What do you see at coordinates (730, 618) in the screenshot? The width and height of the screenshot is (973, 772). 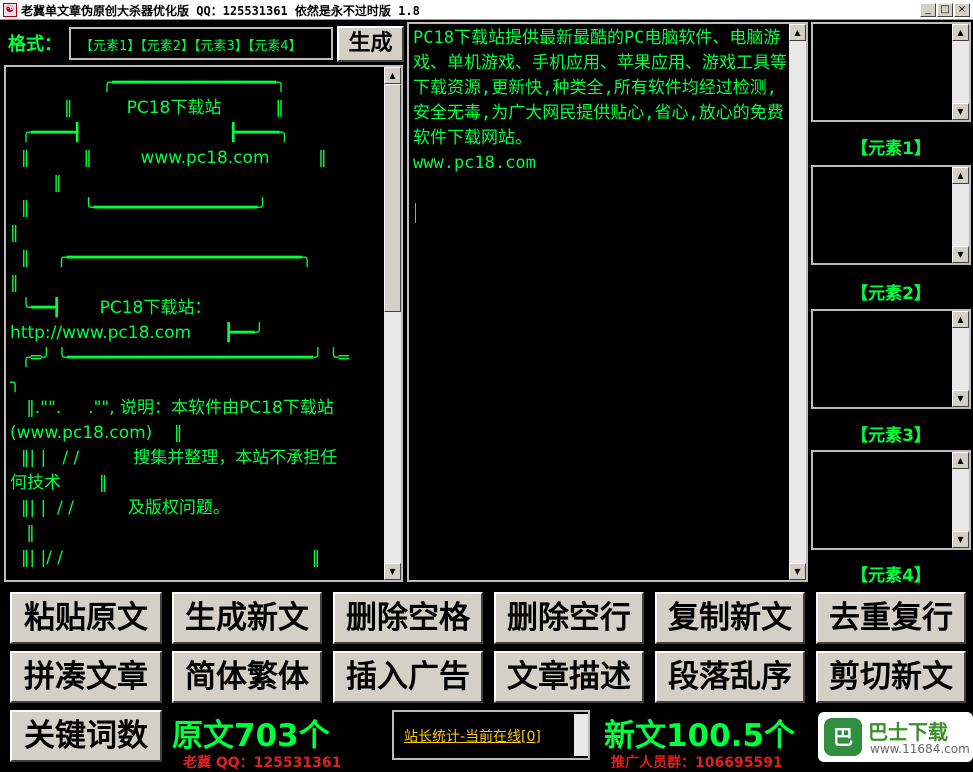 I see `copy-new-button: 复制新文` at bounding box center [730, 618].